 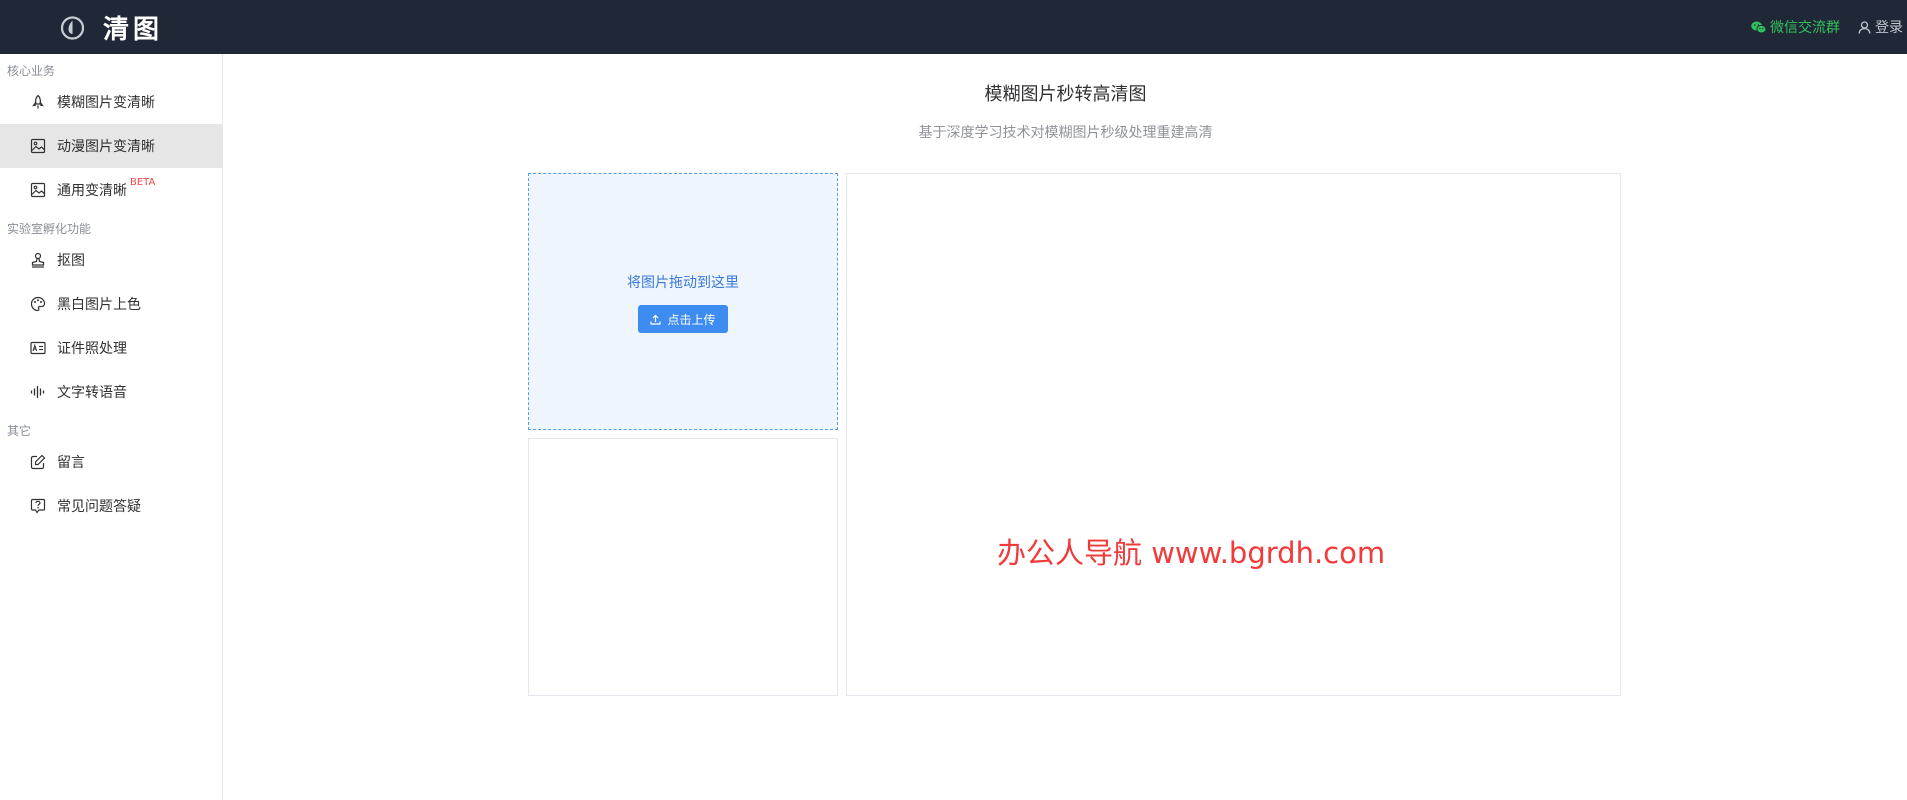 I want to click on sidebar-group-title-lab: 实验室孵化功能, so click(x=49, y=229).